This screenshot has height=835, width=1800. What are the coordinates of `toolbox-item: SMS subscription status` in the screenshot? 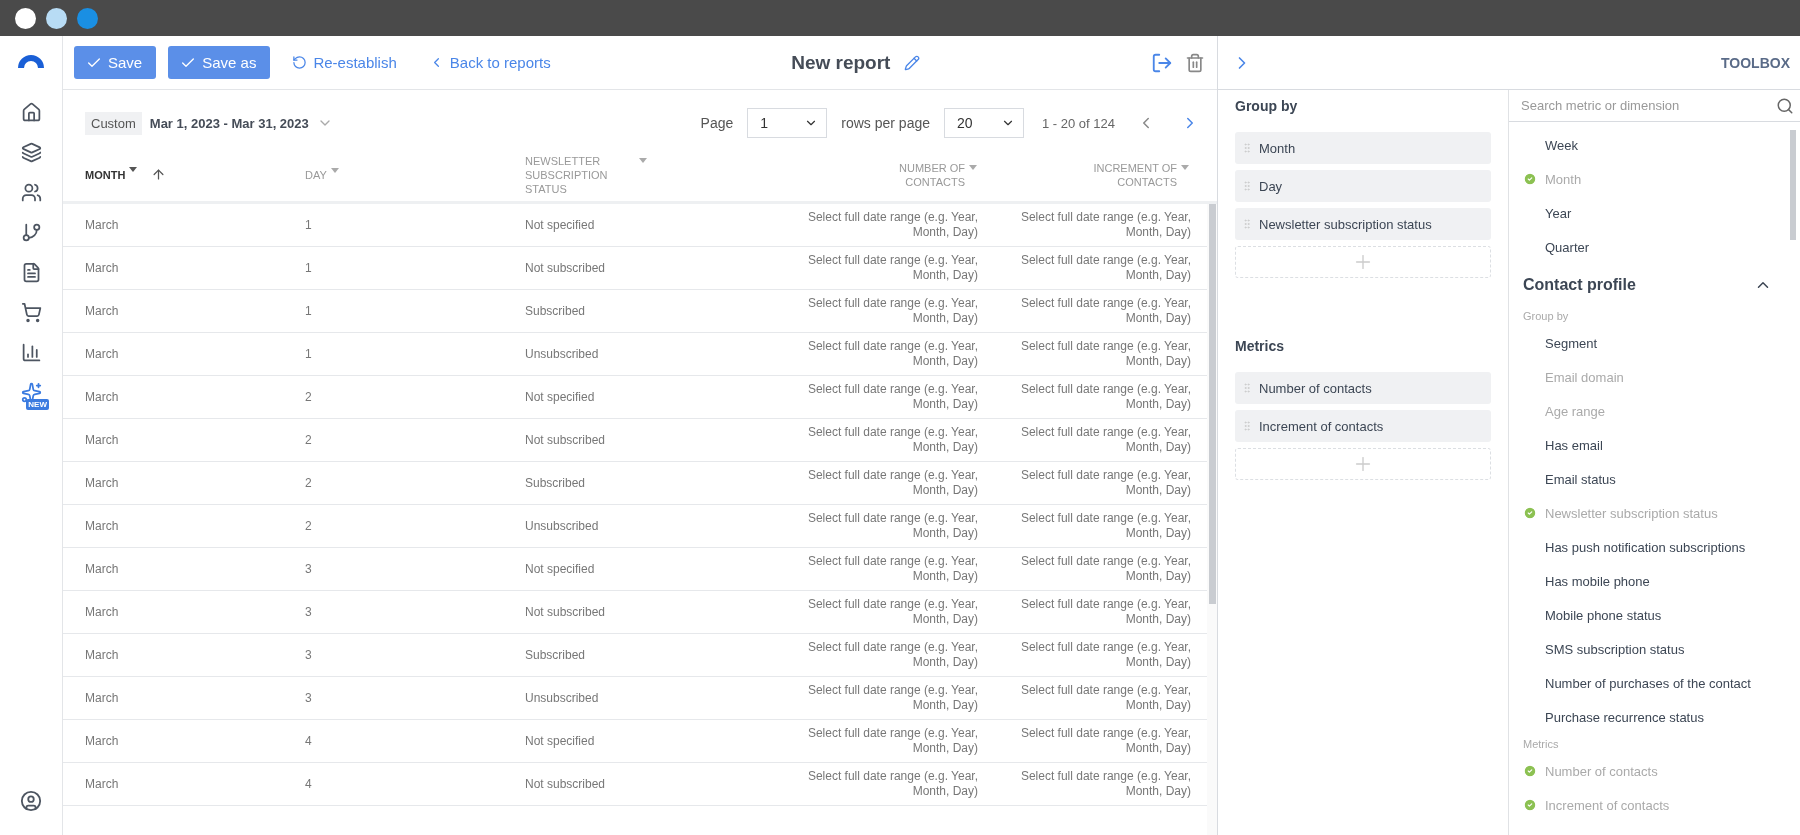 It's located at (1656, 649).